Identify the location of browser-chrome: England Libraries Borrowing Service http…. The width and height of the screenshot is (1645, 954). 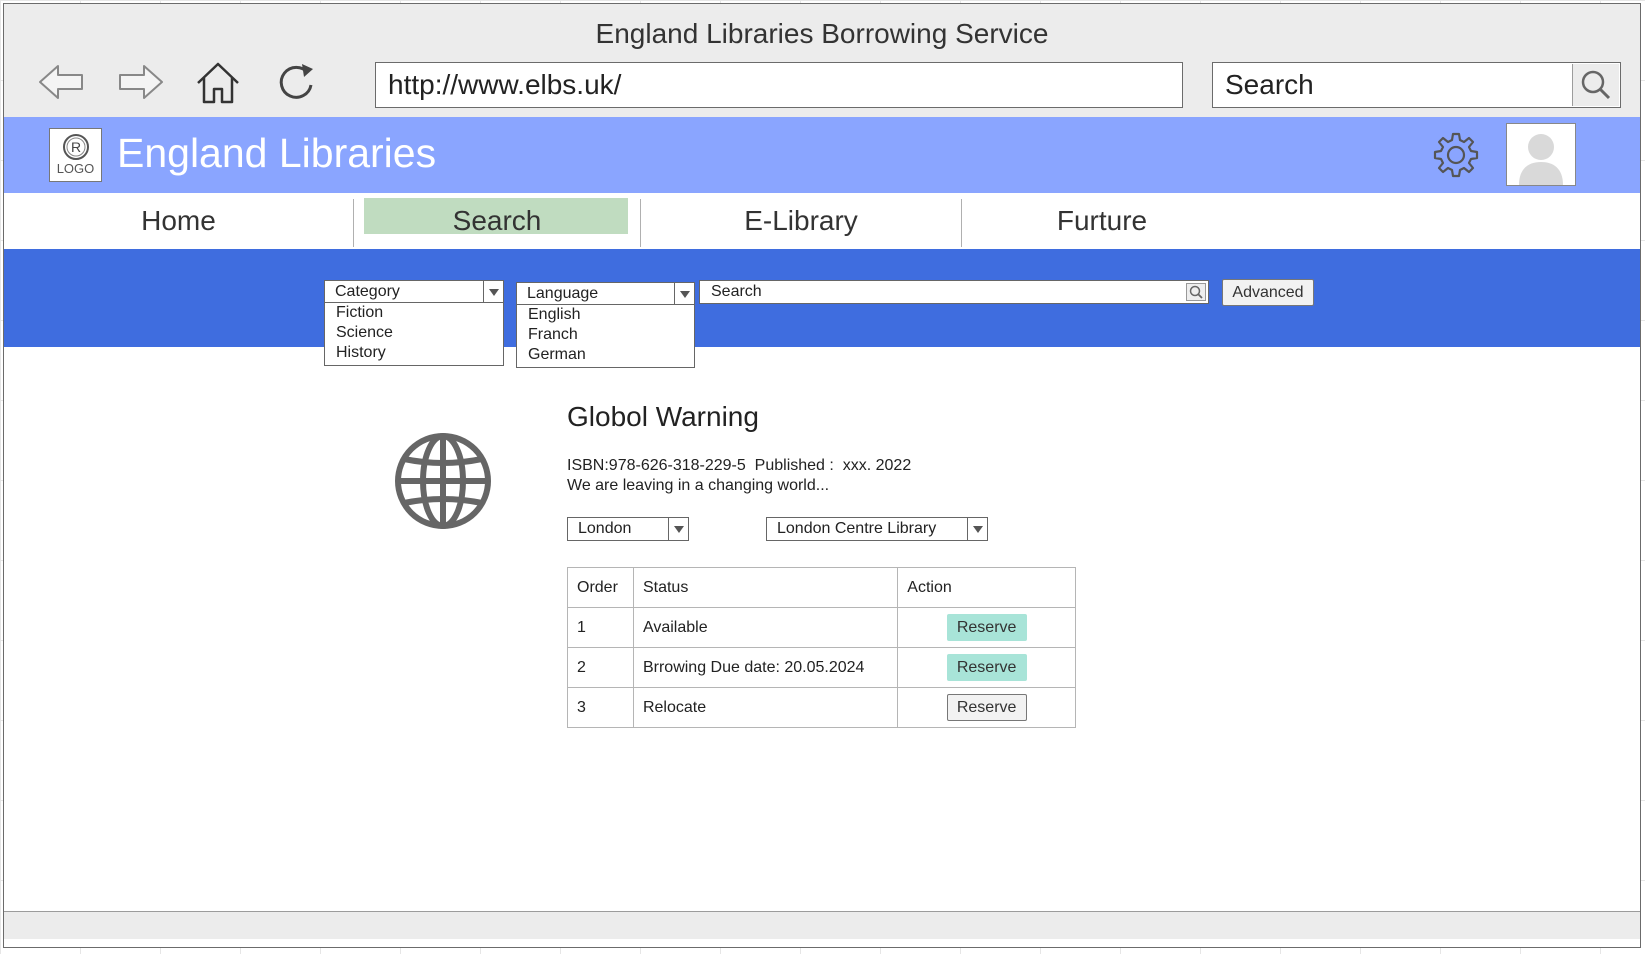
(822, 61).